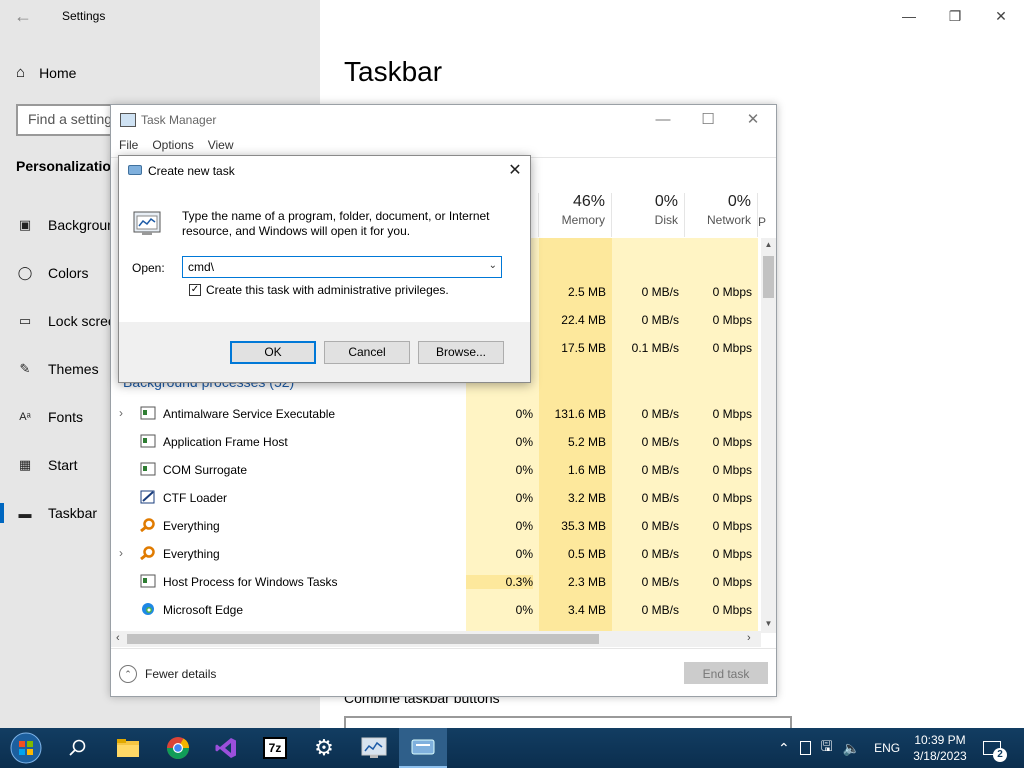 This screenshot has height=768, width=1024. What do you see at coordinates (147, 525) in the screenshot?
I see `magnifier-icon` at bounding box center [147, 525].